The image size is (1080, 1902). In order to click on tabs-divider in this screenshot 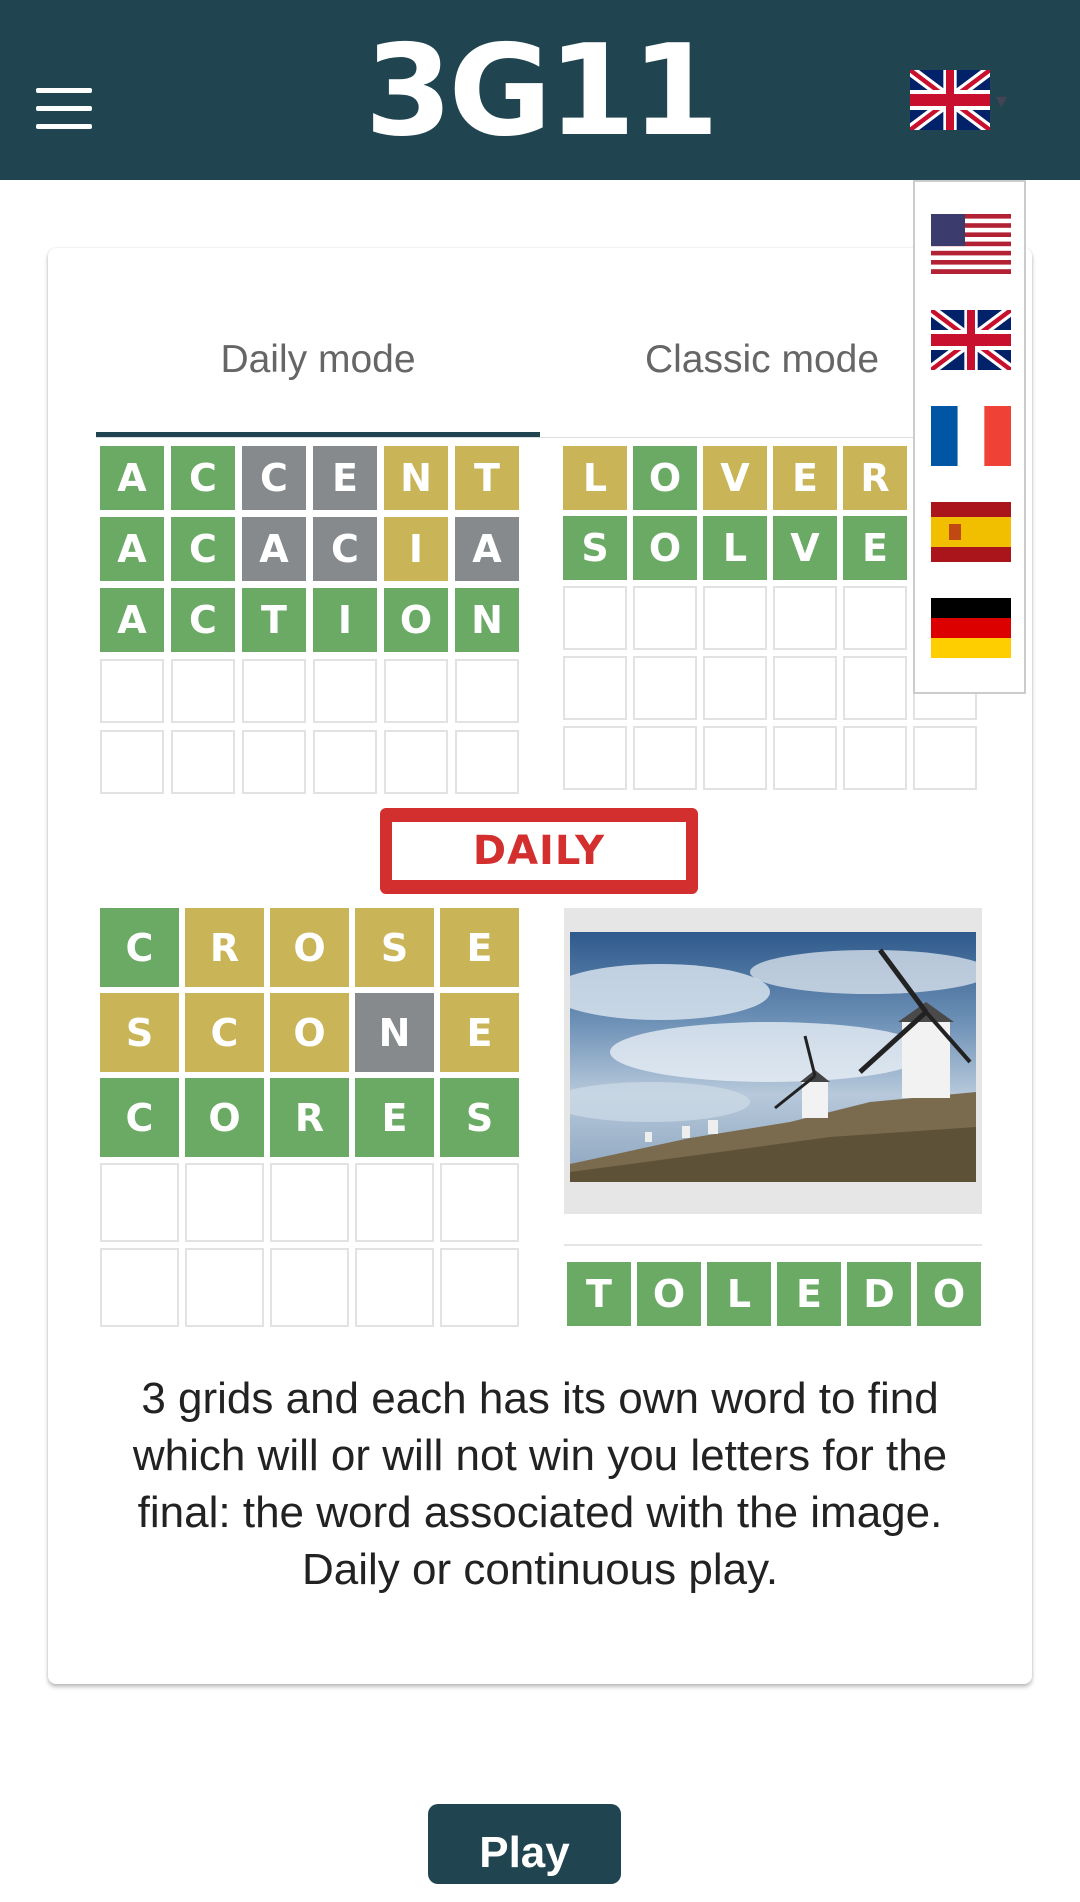, I will do `click(540, 437)`.